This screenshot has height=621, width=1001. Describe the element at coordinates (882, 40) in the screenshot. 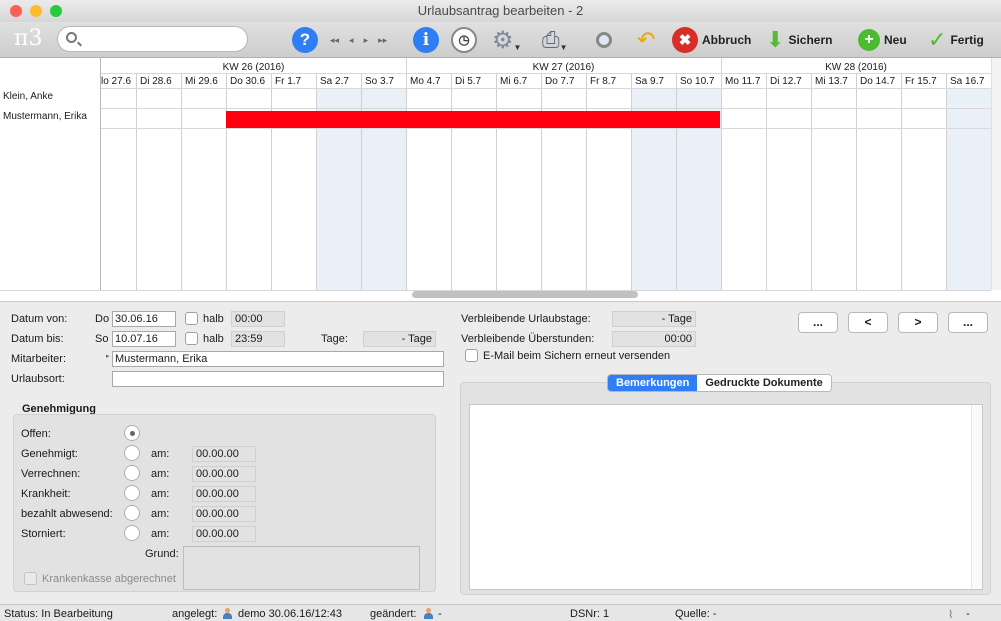

I see `neu-button: + Neu` at that location.